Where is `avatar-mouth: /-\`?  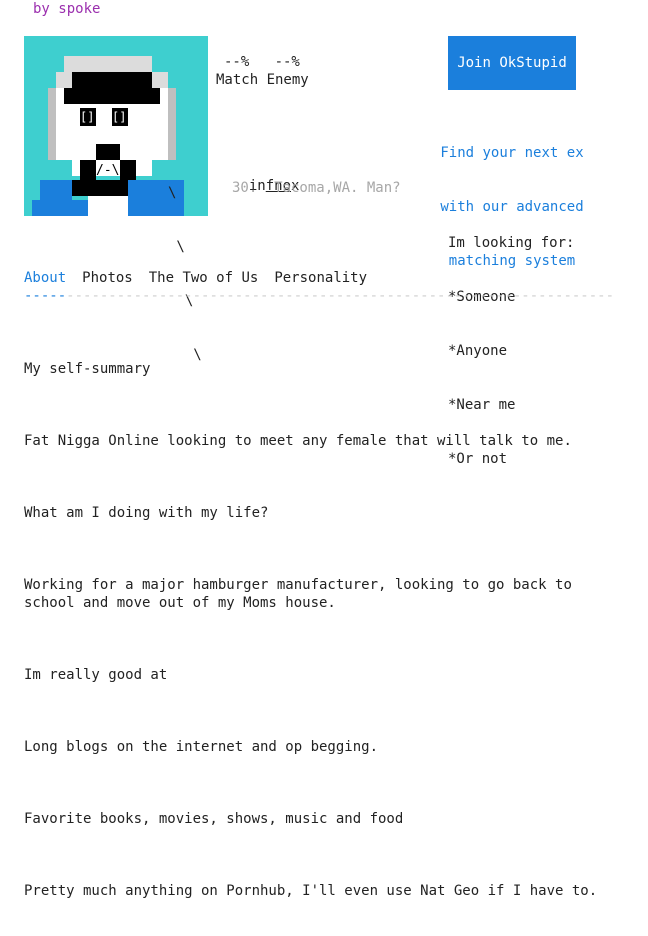
avatar-mouth: /-\ is located at coordinates (108, 170).